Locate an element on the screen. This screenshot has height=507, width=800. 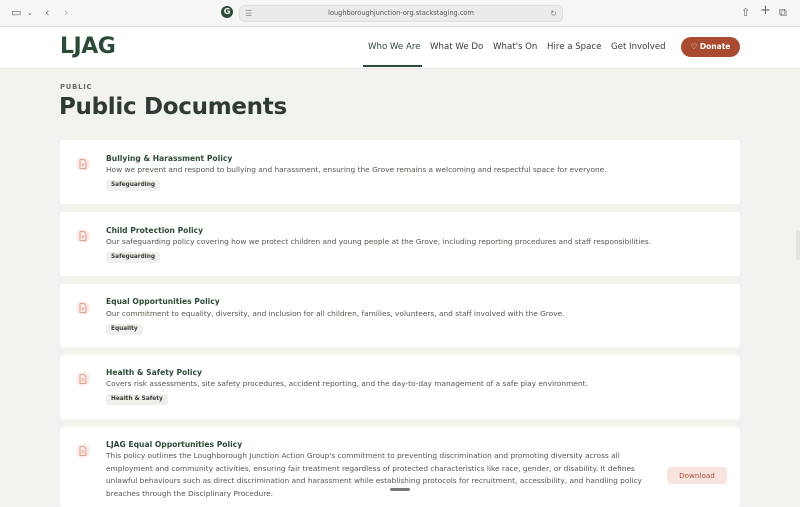
chevron-down-icon: ⌄ is located at coordinates (30, 13).